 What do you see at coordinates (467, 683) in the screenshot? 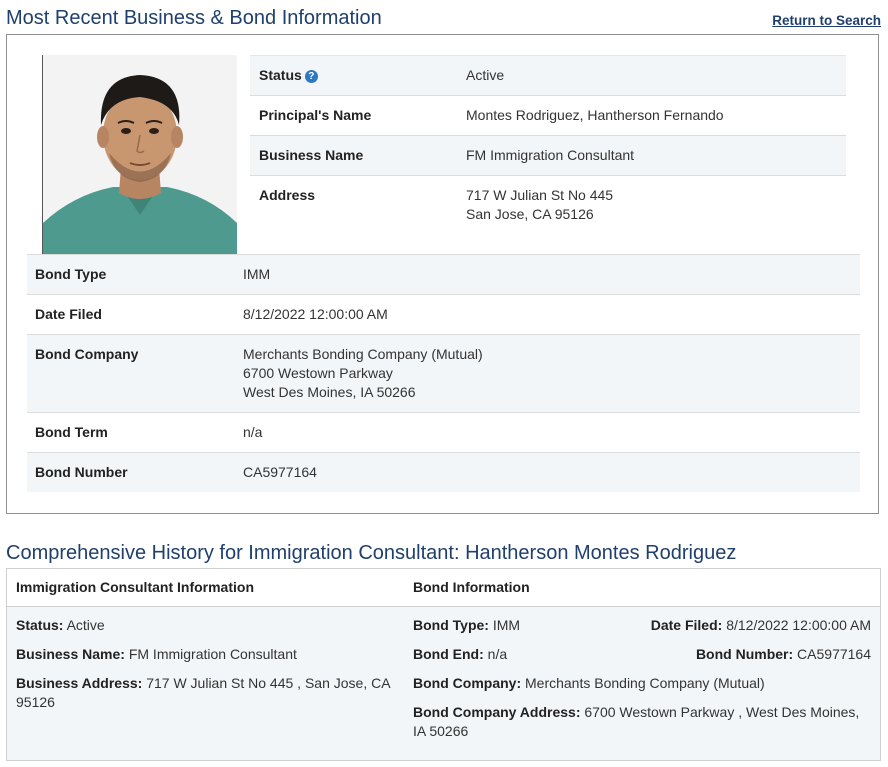
I see `history-bond-company-label: Bond Company:` at bounding box center [467, 683].